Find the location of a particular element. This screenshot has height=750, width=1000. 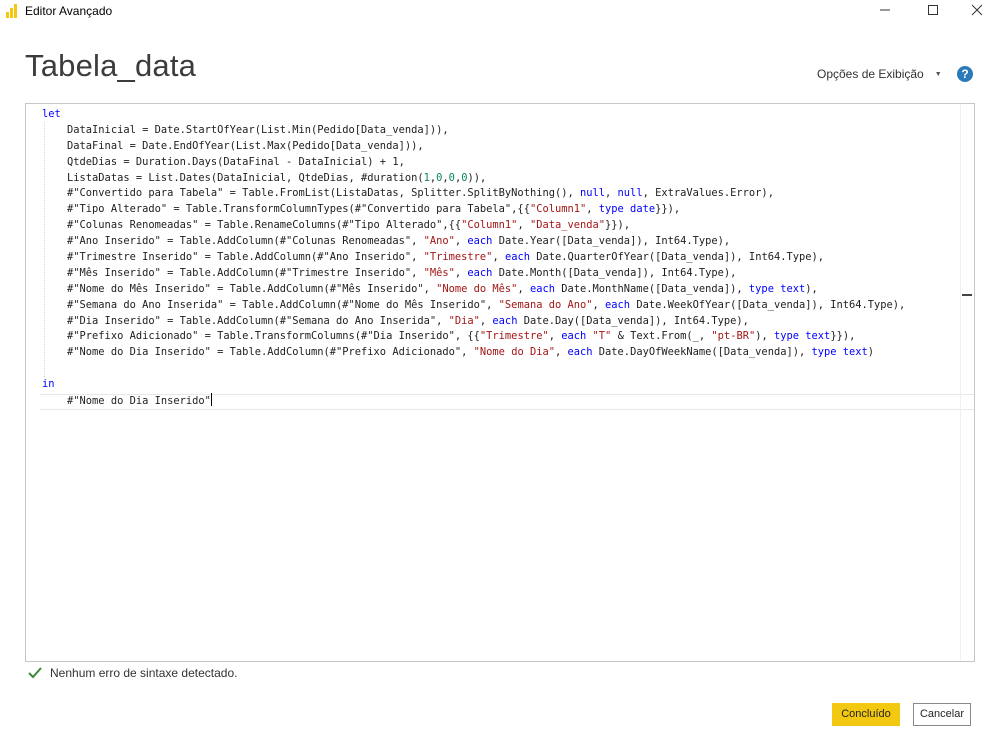

code-line: in is located at coordinates (48, 384).